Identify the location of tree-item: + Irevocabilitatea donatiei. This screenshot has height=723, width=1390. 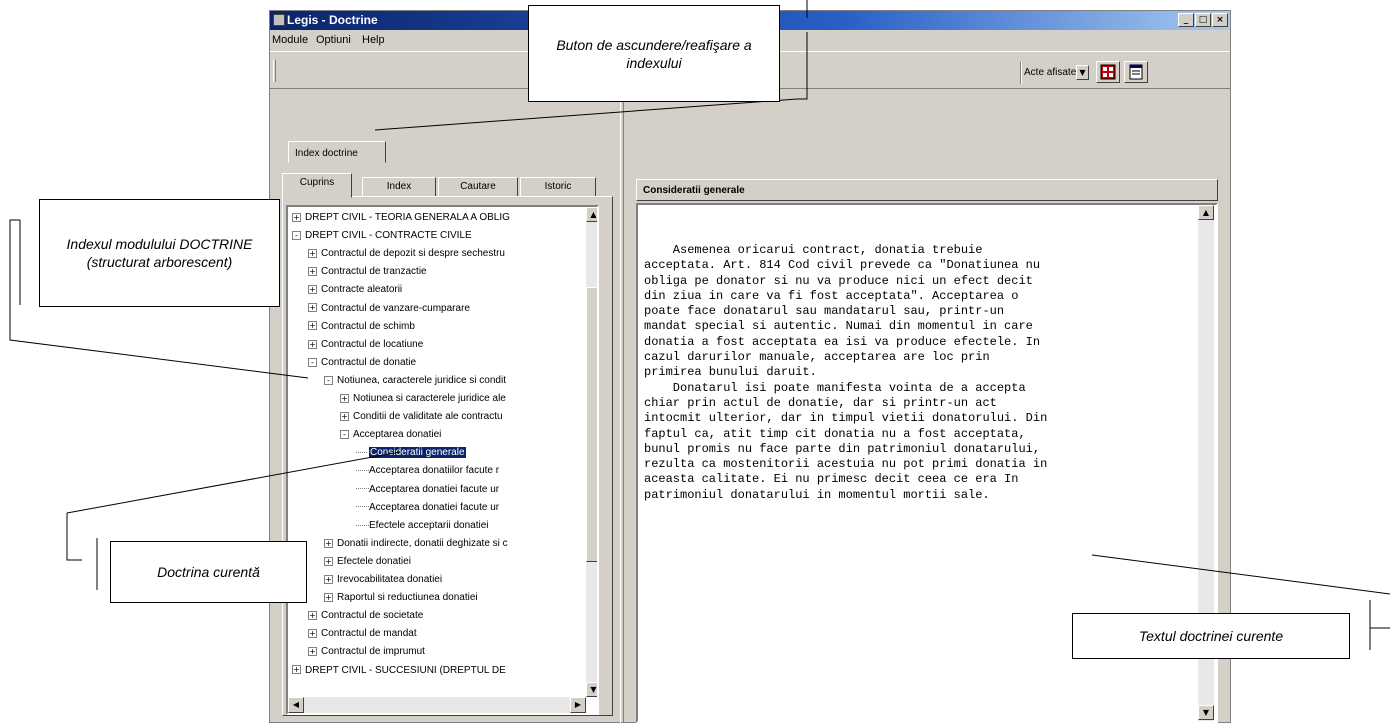
(383, 580).